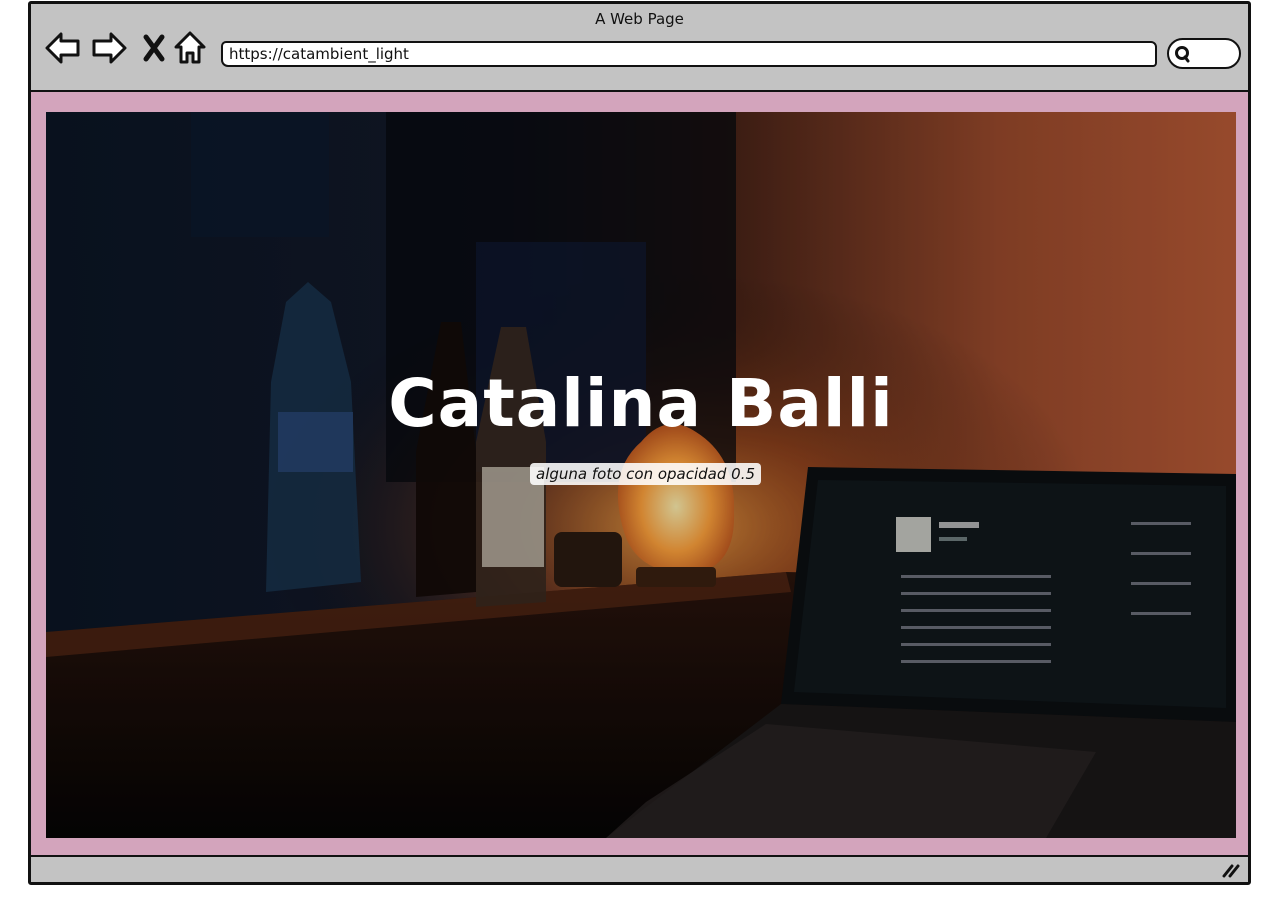 The width and height of the screenshot is (1274, 901). I want to click on search-button, so click(1204, 53).